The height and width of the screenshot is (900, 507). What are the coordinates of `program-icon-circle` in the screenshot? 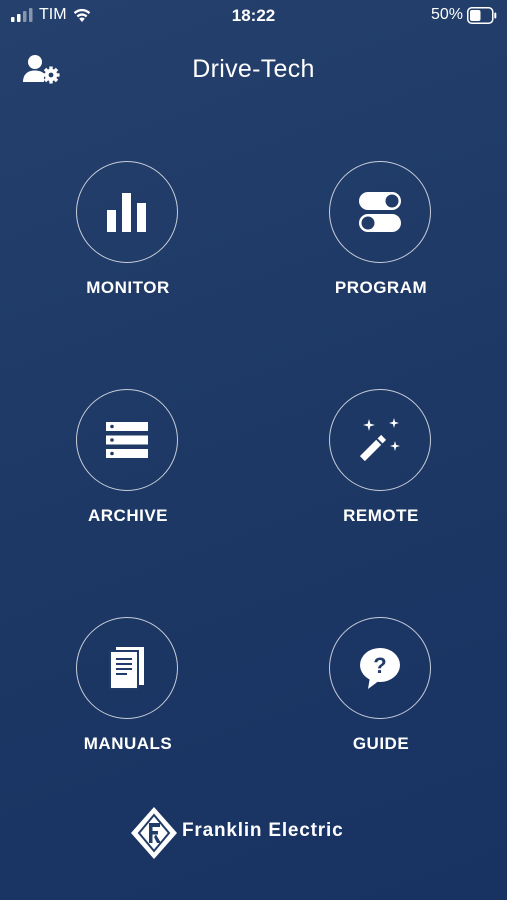 It's located at (380, 212).